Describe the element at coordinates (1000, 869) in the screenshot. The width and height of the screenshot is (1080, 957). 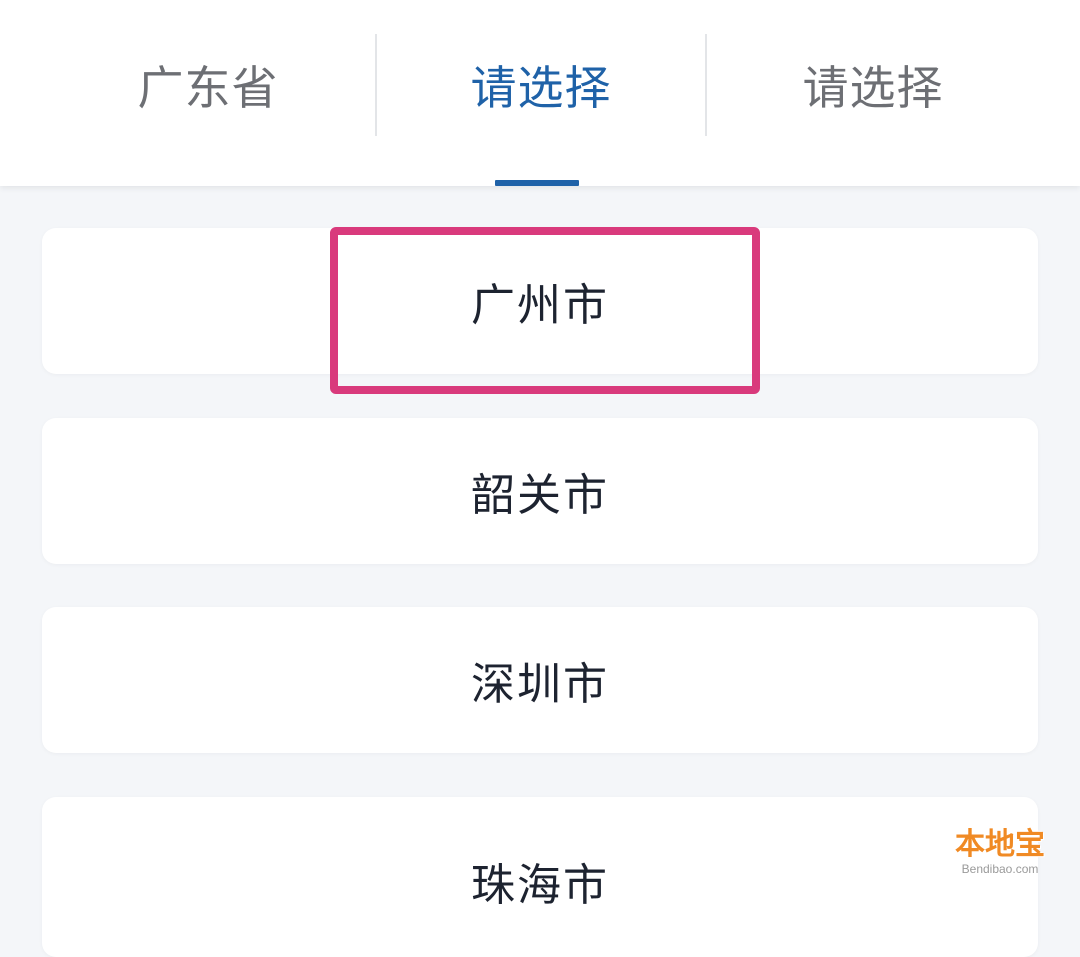
I see `watermark-url: Bendibao.com` at that location.